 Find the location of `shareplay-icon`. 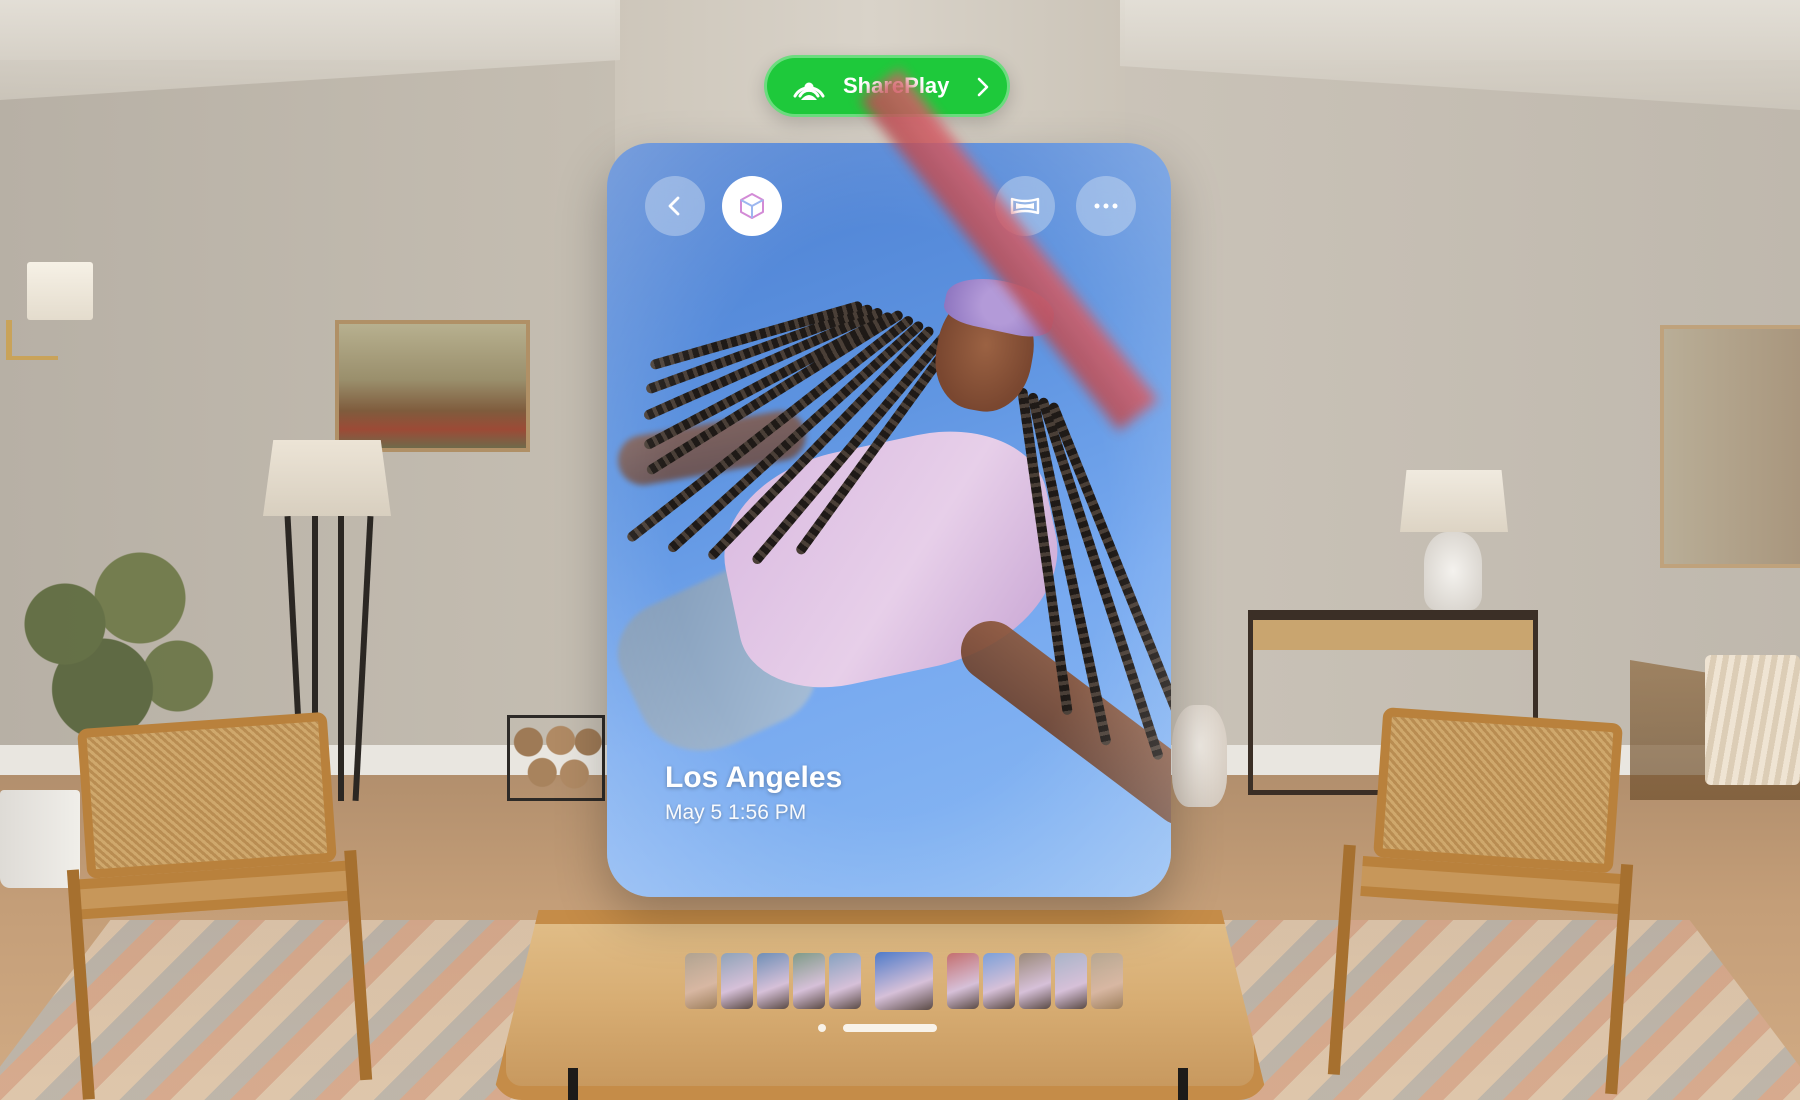

shareplay-icon is located at coordinates (809, 91).